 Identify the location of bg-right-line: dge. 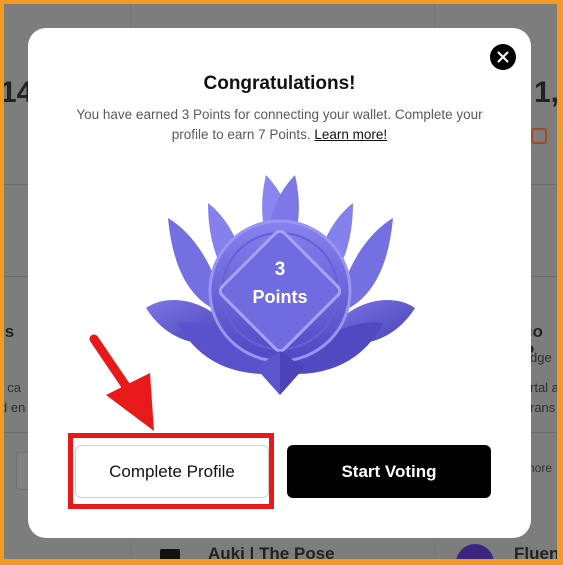
(541, 357).